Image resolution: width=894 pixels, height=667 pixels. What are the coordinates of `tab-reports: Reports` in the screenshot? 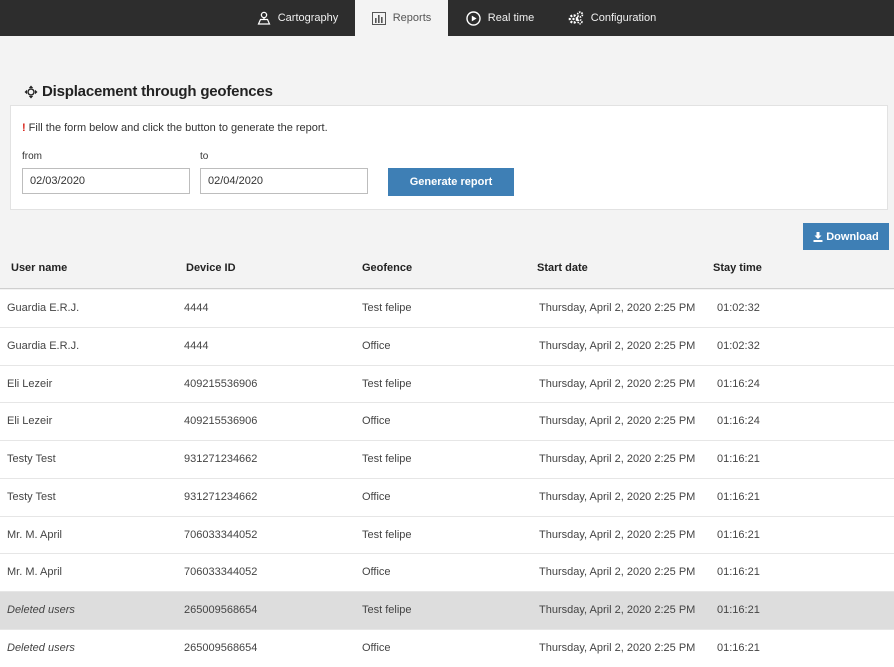 It's located at (401, 18).